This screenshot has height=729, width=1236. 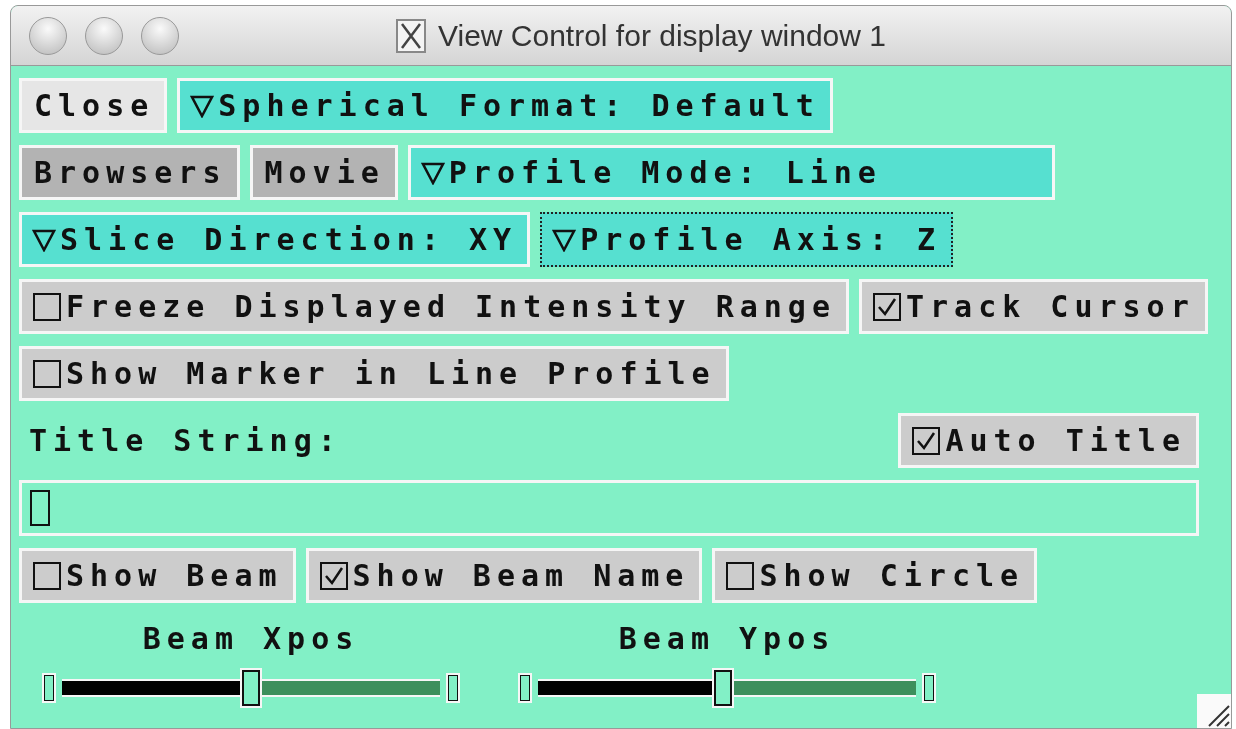 I want to click on push-button: Close, so click(x=93, y=105).